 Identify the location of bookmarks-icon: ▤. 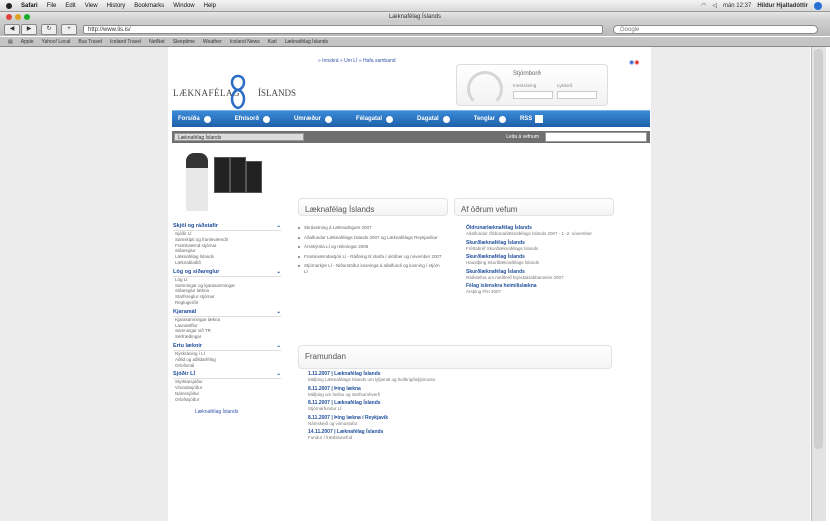
(10, 42).